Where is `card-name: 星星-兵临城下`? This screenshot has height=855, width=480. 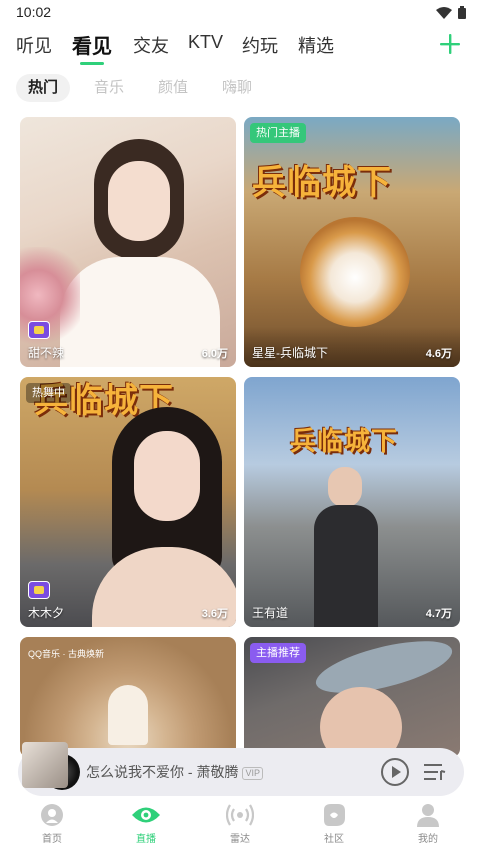 card-name: 星星-兵临城下 is located at coordinates (290, 353).